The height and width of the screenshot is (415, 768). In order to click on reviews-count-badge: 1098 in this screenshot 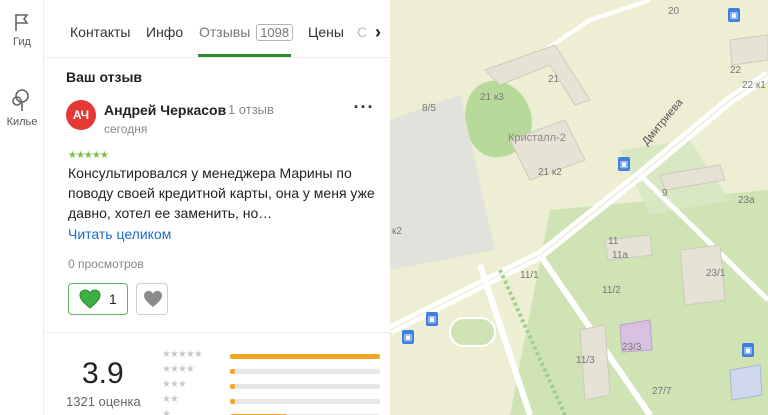, I will do `click(275, 32)`.